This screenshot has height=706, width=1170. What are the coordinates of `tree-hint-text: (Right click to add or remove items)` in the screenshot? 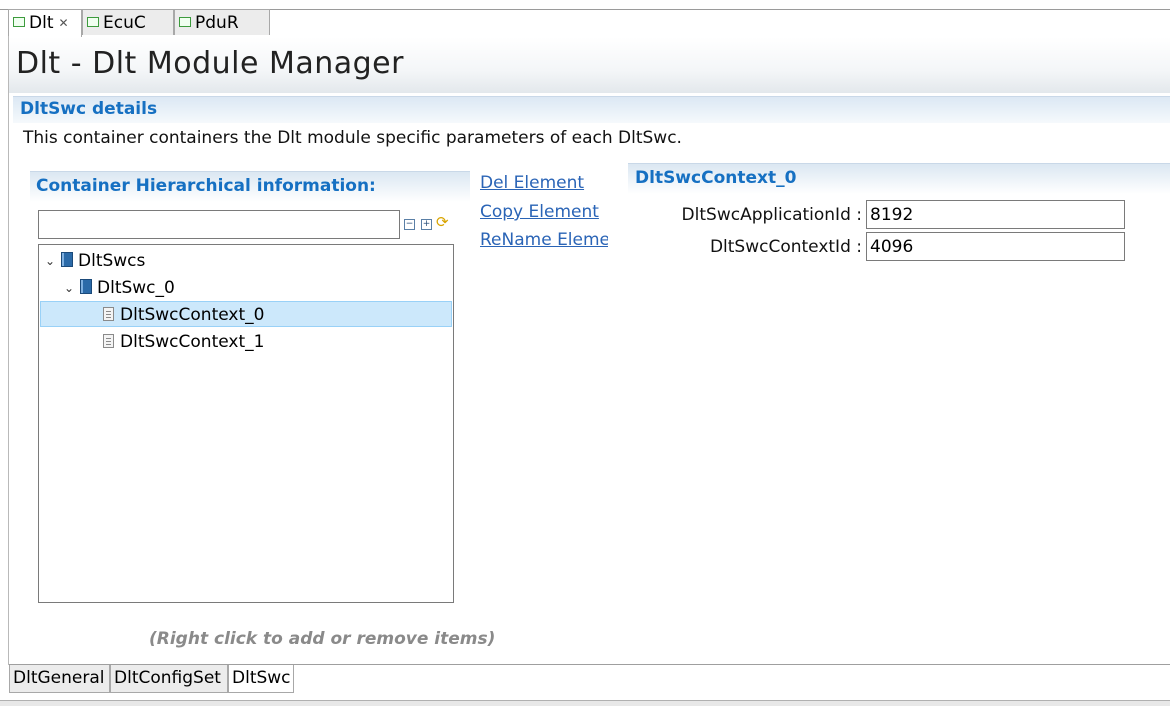 It's located at (322, 639).